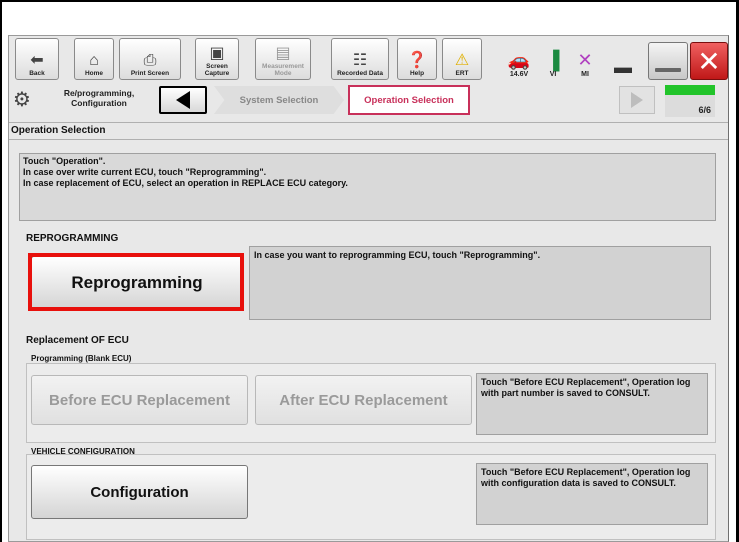 The image size is (739, 542). I want to click on after-ecu-replacement-button: After ECU Replacement, so click(363, 400).